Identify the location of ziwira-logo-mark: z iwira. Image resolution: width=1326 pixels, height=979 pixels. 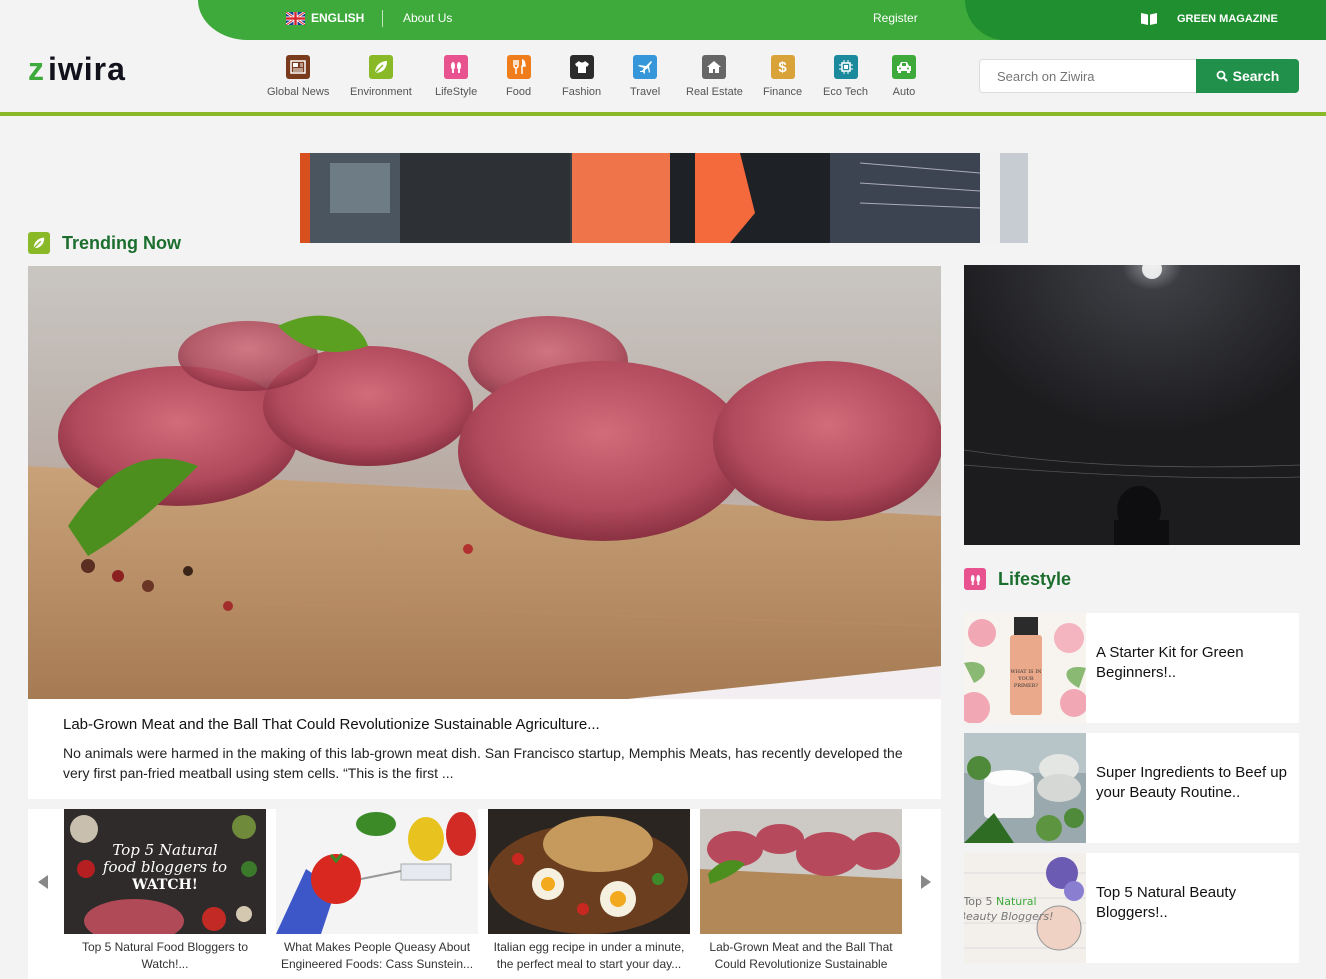
(77, 69).